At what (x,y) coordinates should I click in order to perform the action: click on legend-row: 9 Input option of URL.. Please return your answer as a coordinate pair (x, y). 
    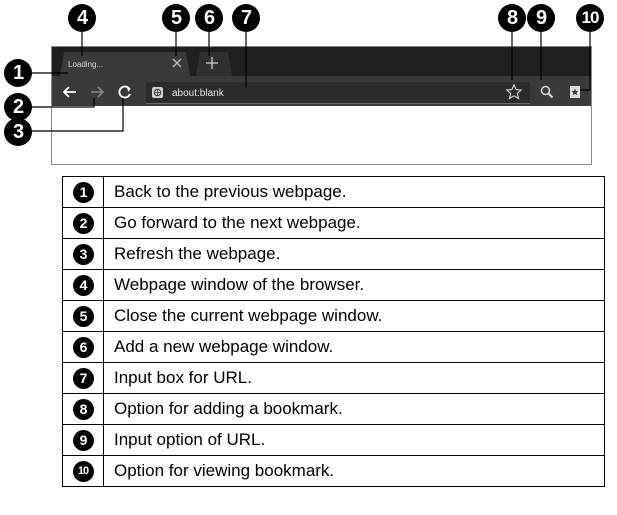
    Looking at the image, I should click on (333, 440).